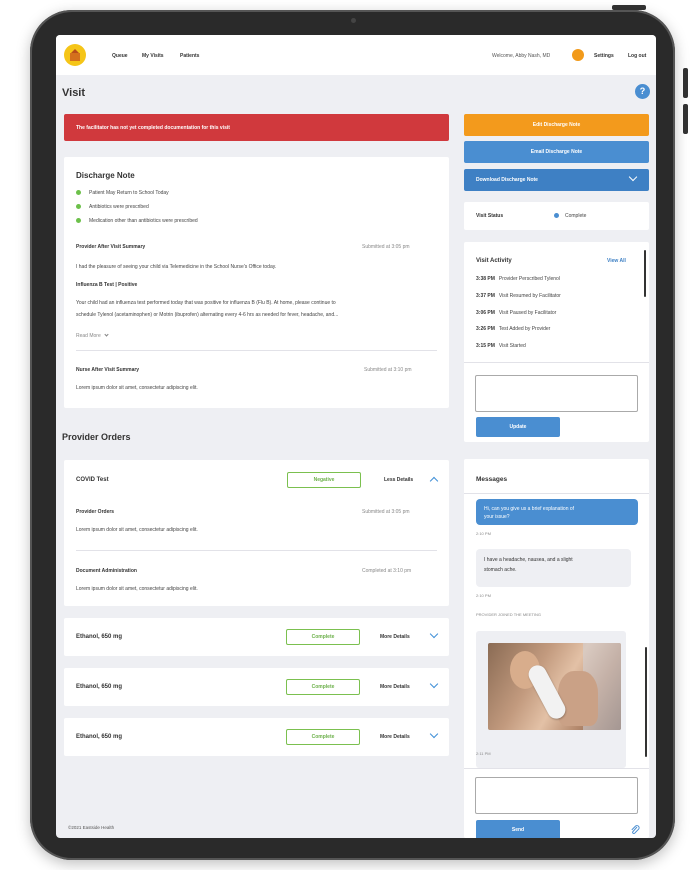 This screenshot has height=870, width=700. I want to click on activity-time: 3:15 PM, so click(485, 346).